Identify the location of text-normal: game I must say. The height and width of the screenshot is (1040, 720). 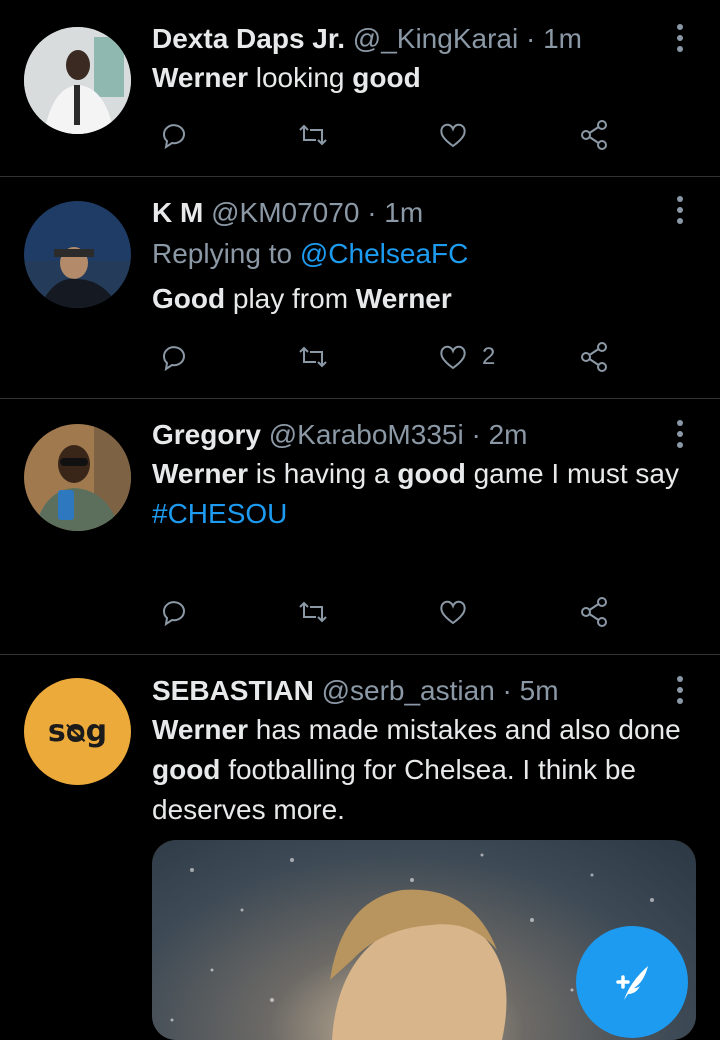
(572, 473).